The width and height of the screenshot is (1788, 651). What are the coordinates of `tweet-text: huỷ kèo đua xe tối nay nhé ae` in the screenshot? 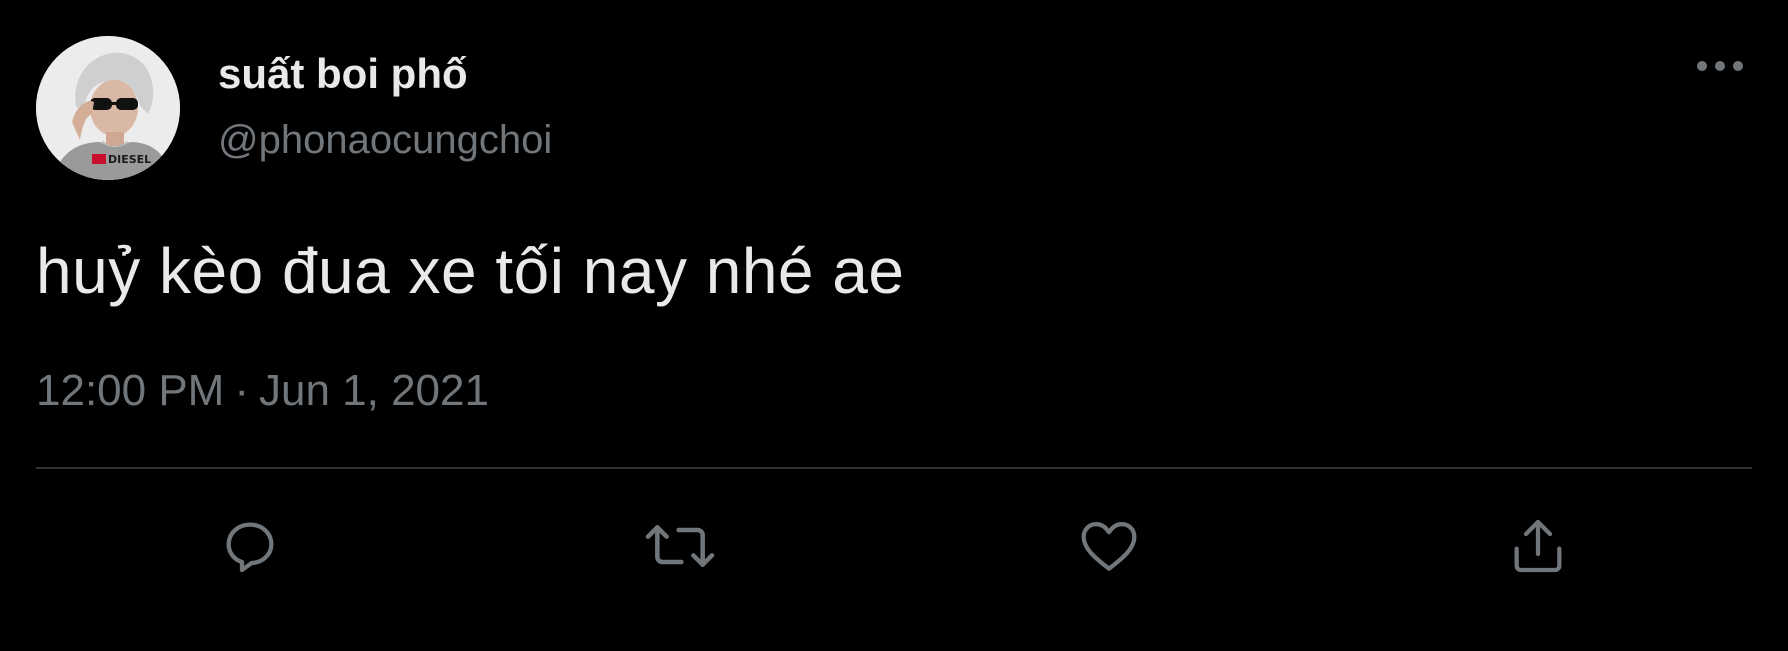 It's located at (470, 271).